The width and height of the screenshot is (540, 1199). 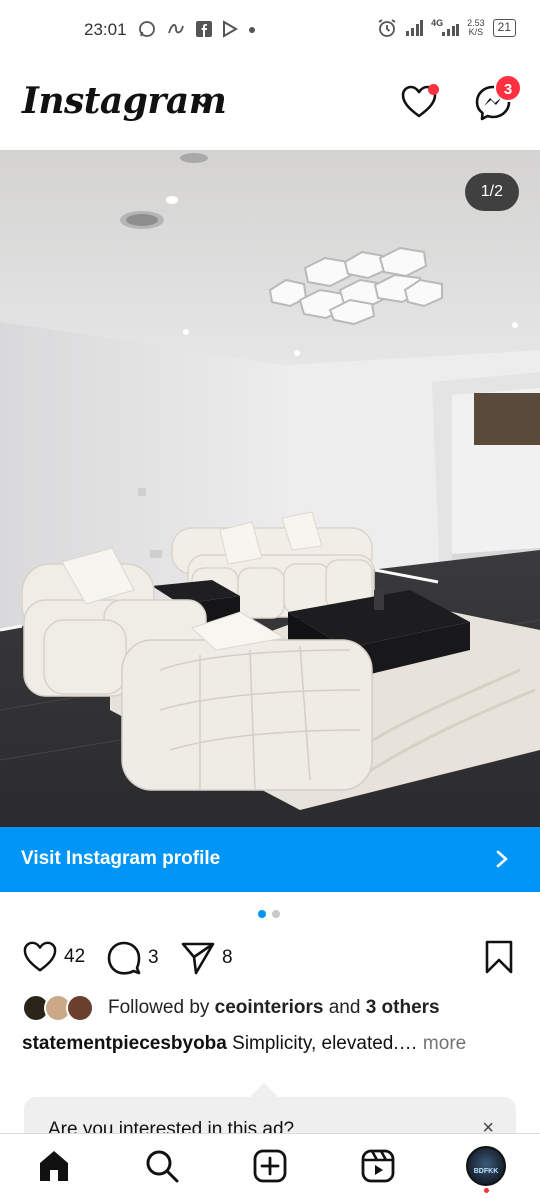 What do you see at coordinates (269, 1007) in the screenshot?
I see `followed-user-link: ceointeriors` at bounding box center [269, 1007].